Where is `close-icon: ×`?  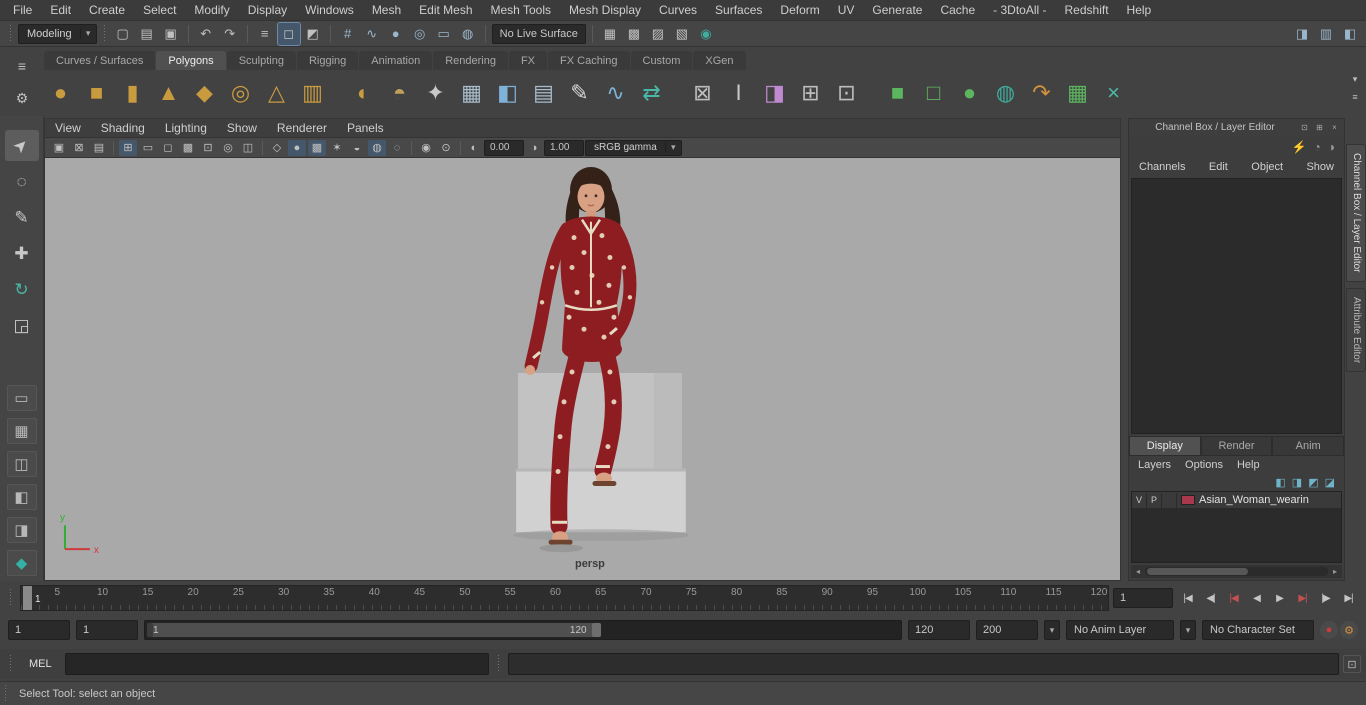
close-icon: × is located at coordinates (1334, 127).